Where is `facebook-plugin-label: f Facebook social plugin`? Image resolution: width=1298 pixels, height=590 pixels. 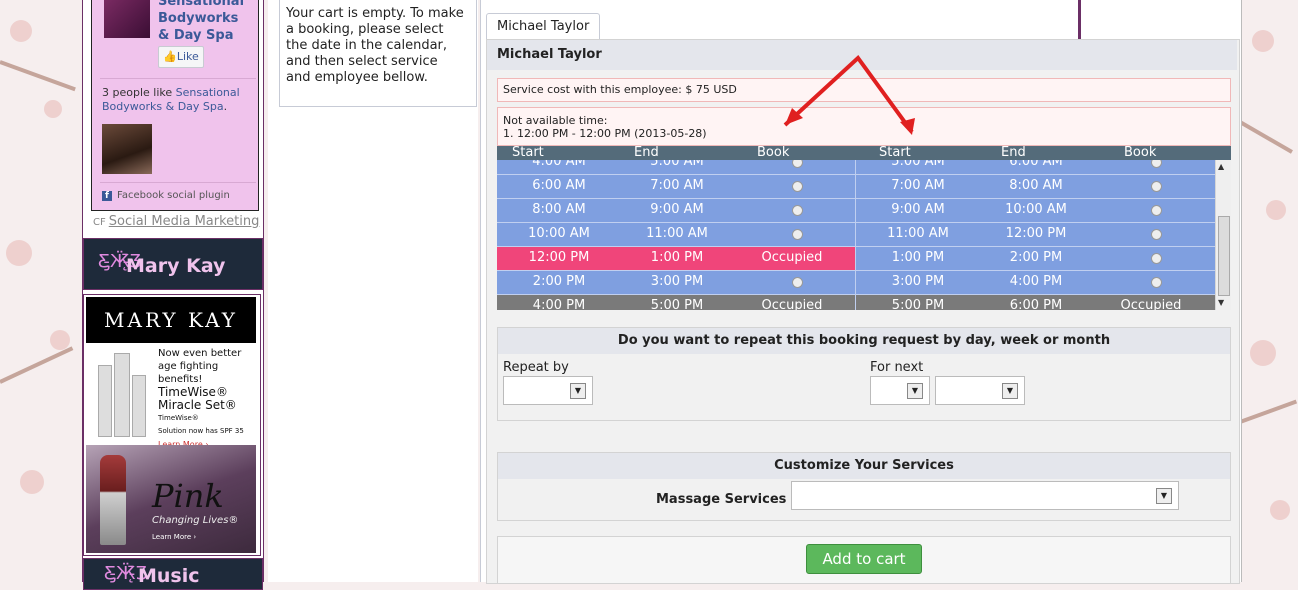 facebook-plugin-label: f Facebook social plugin is located at coordinates (166, 195).